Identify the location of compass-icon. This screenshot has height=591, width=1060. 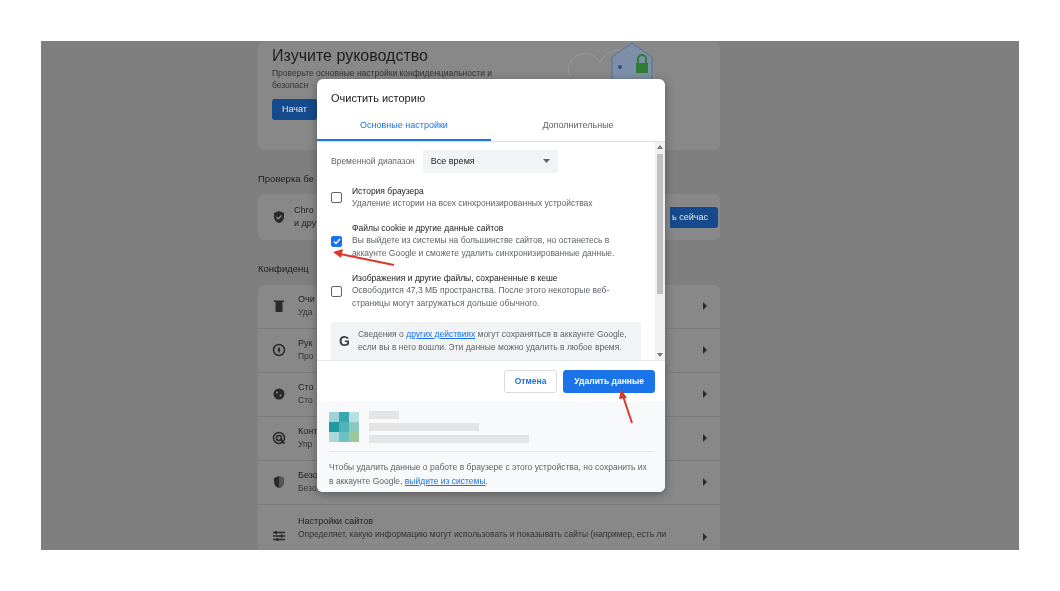
(279, 350).